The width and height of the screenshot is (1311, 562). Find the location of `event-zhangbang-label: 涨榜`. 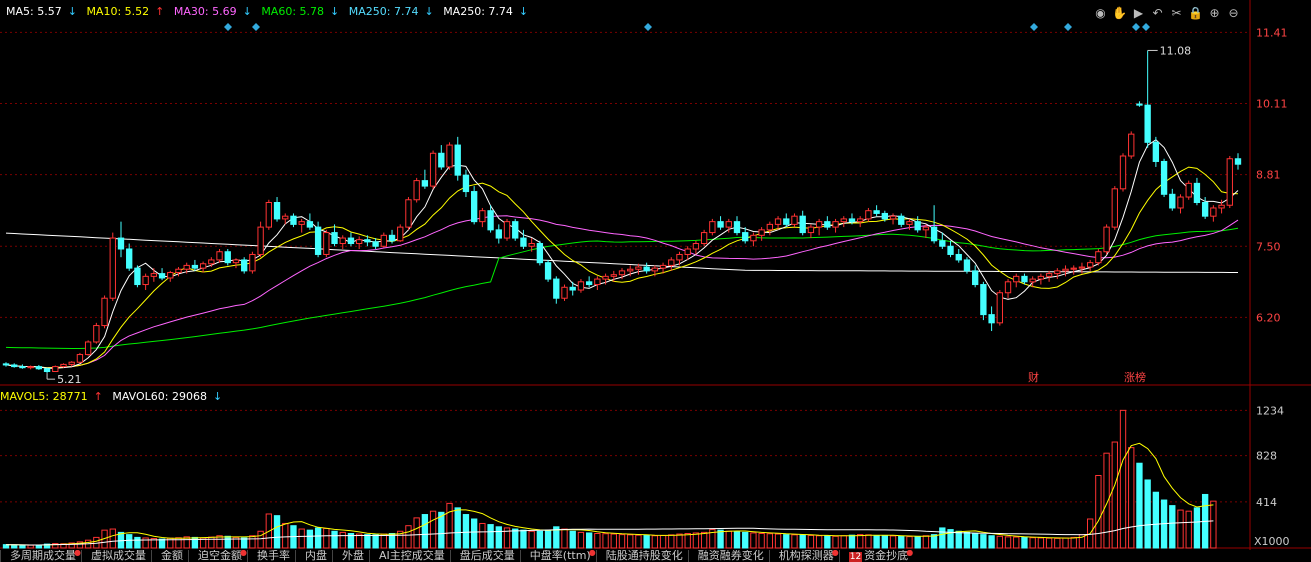

event-zhangbang-label: 涨榜 is located at coordinates (1135, 377).